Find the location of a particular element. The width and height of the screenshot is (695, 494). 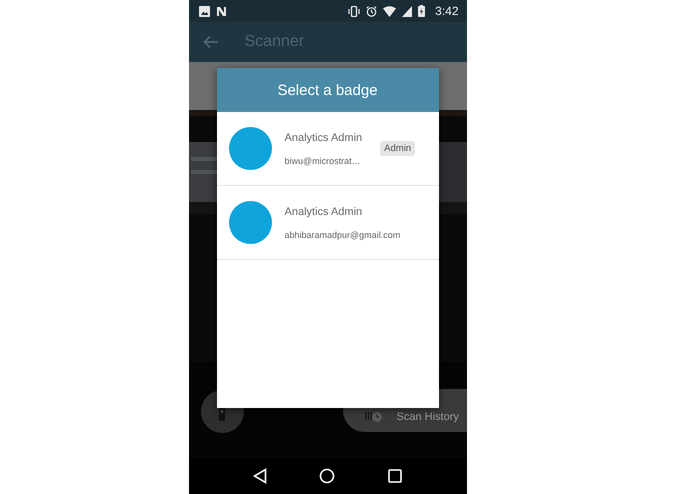

battery-icon is located at coordinates (422, 11).